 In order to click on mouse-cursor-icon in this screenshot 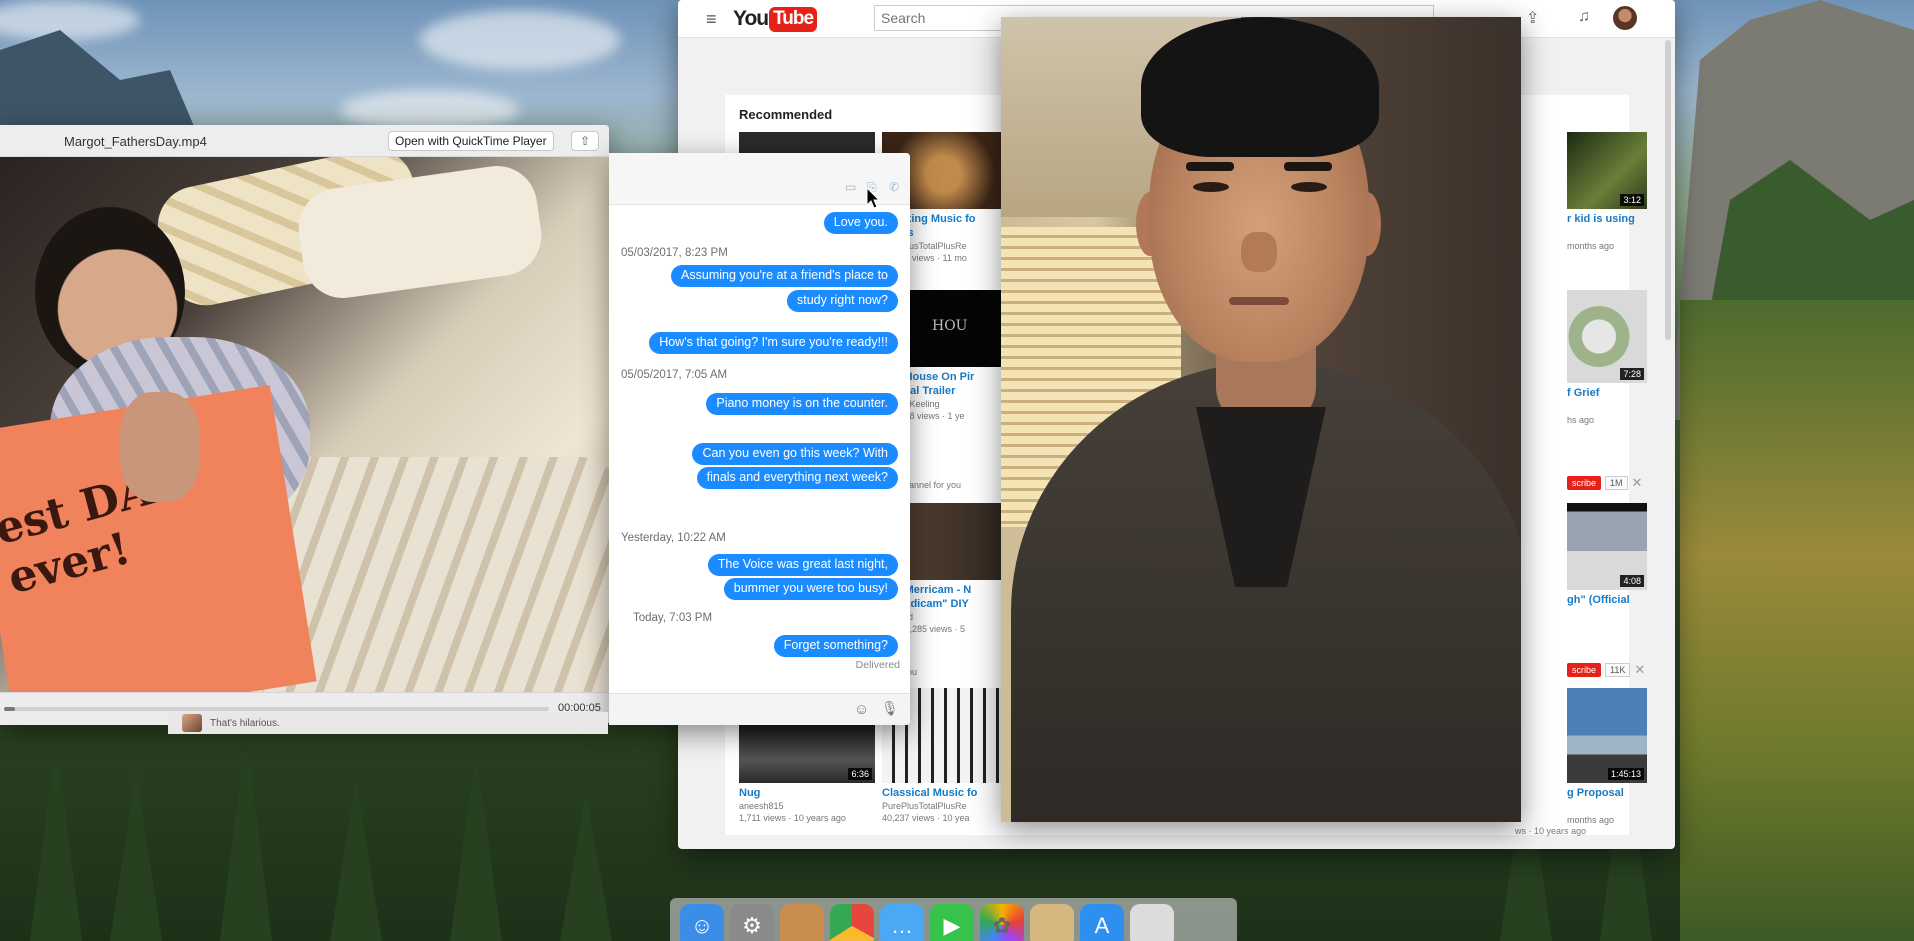, I will do `click(873, 198)`.